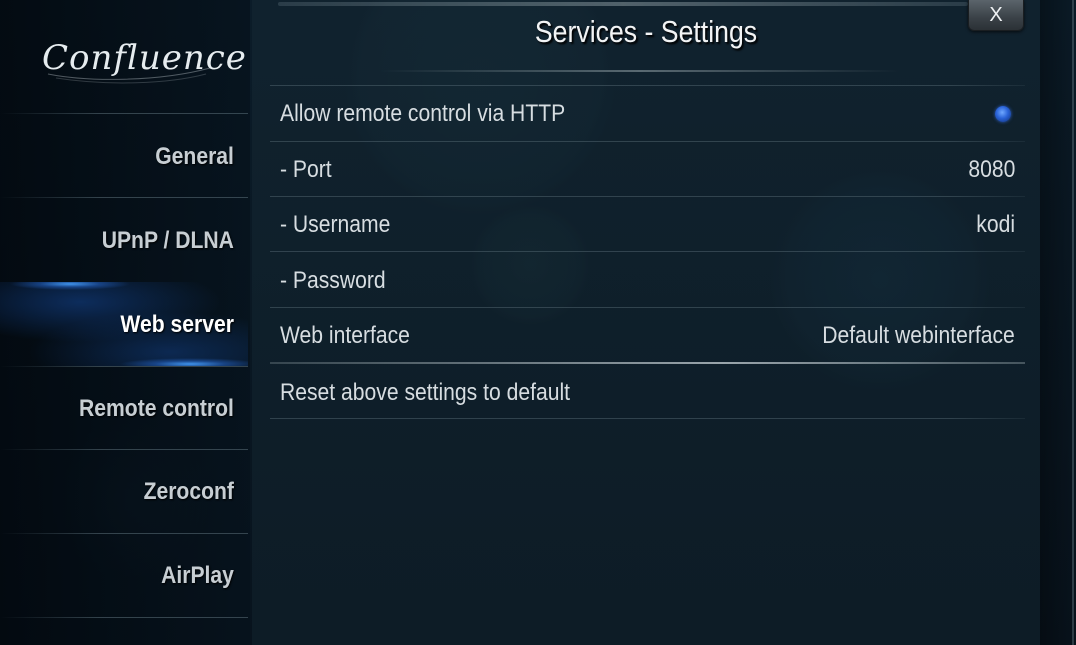 The height and width of the screenshot is (645, 1076). Describe the element at coordinates (647, 393) in the screenshot. I see `setting-row-reset-defaults: Reset above settings to default` at that location.